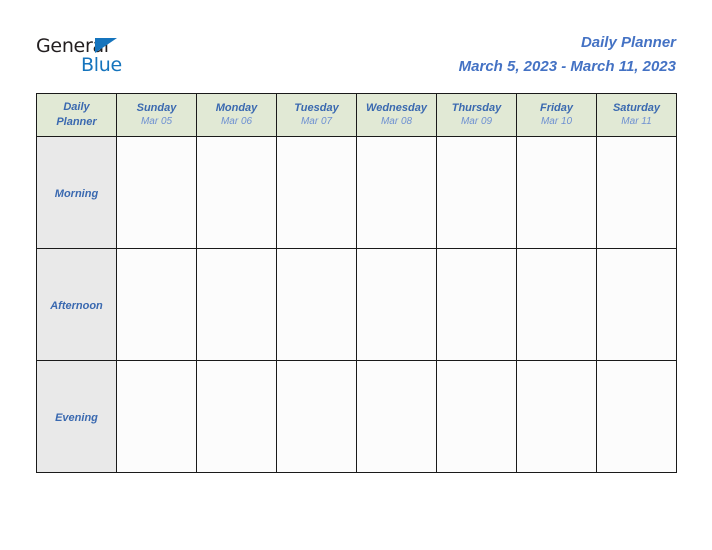 The height and width of the screenshot is (550, 712). What do you see at coordinates (316, 115) in the screenshot?
I see `column-header-tuesday: Tuesday Mar 07` at bounding box center [316, 115].